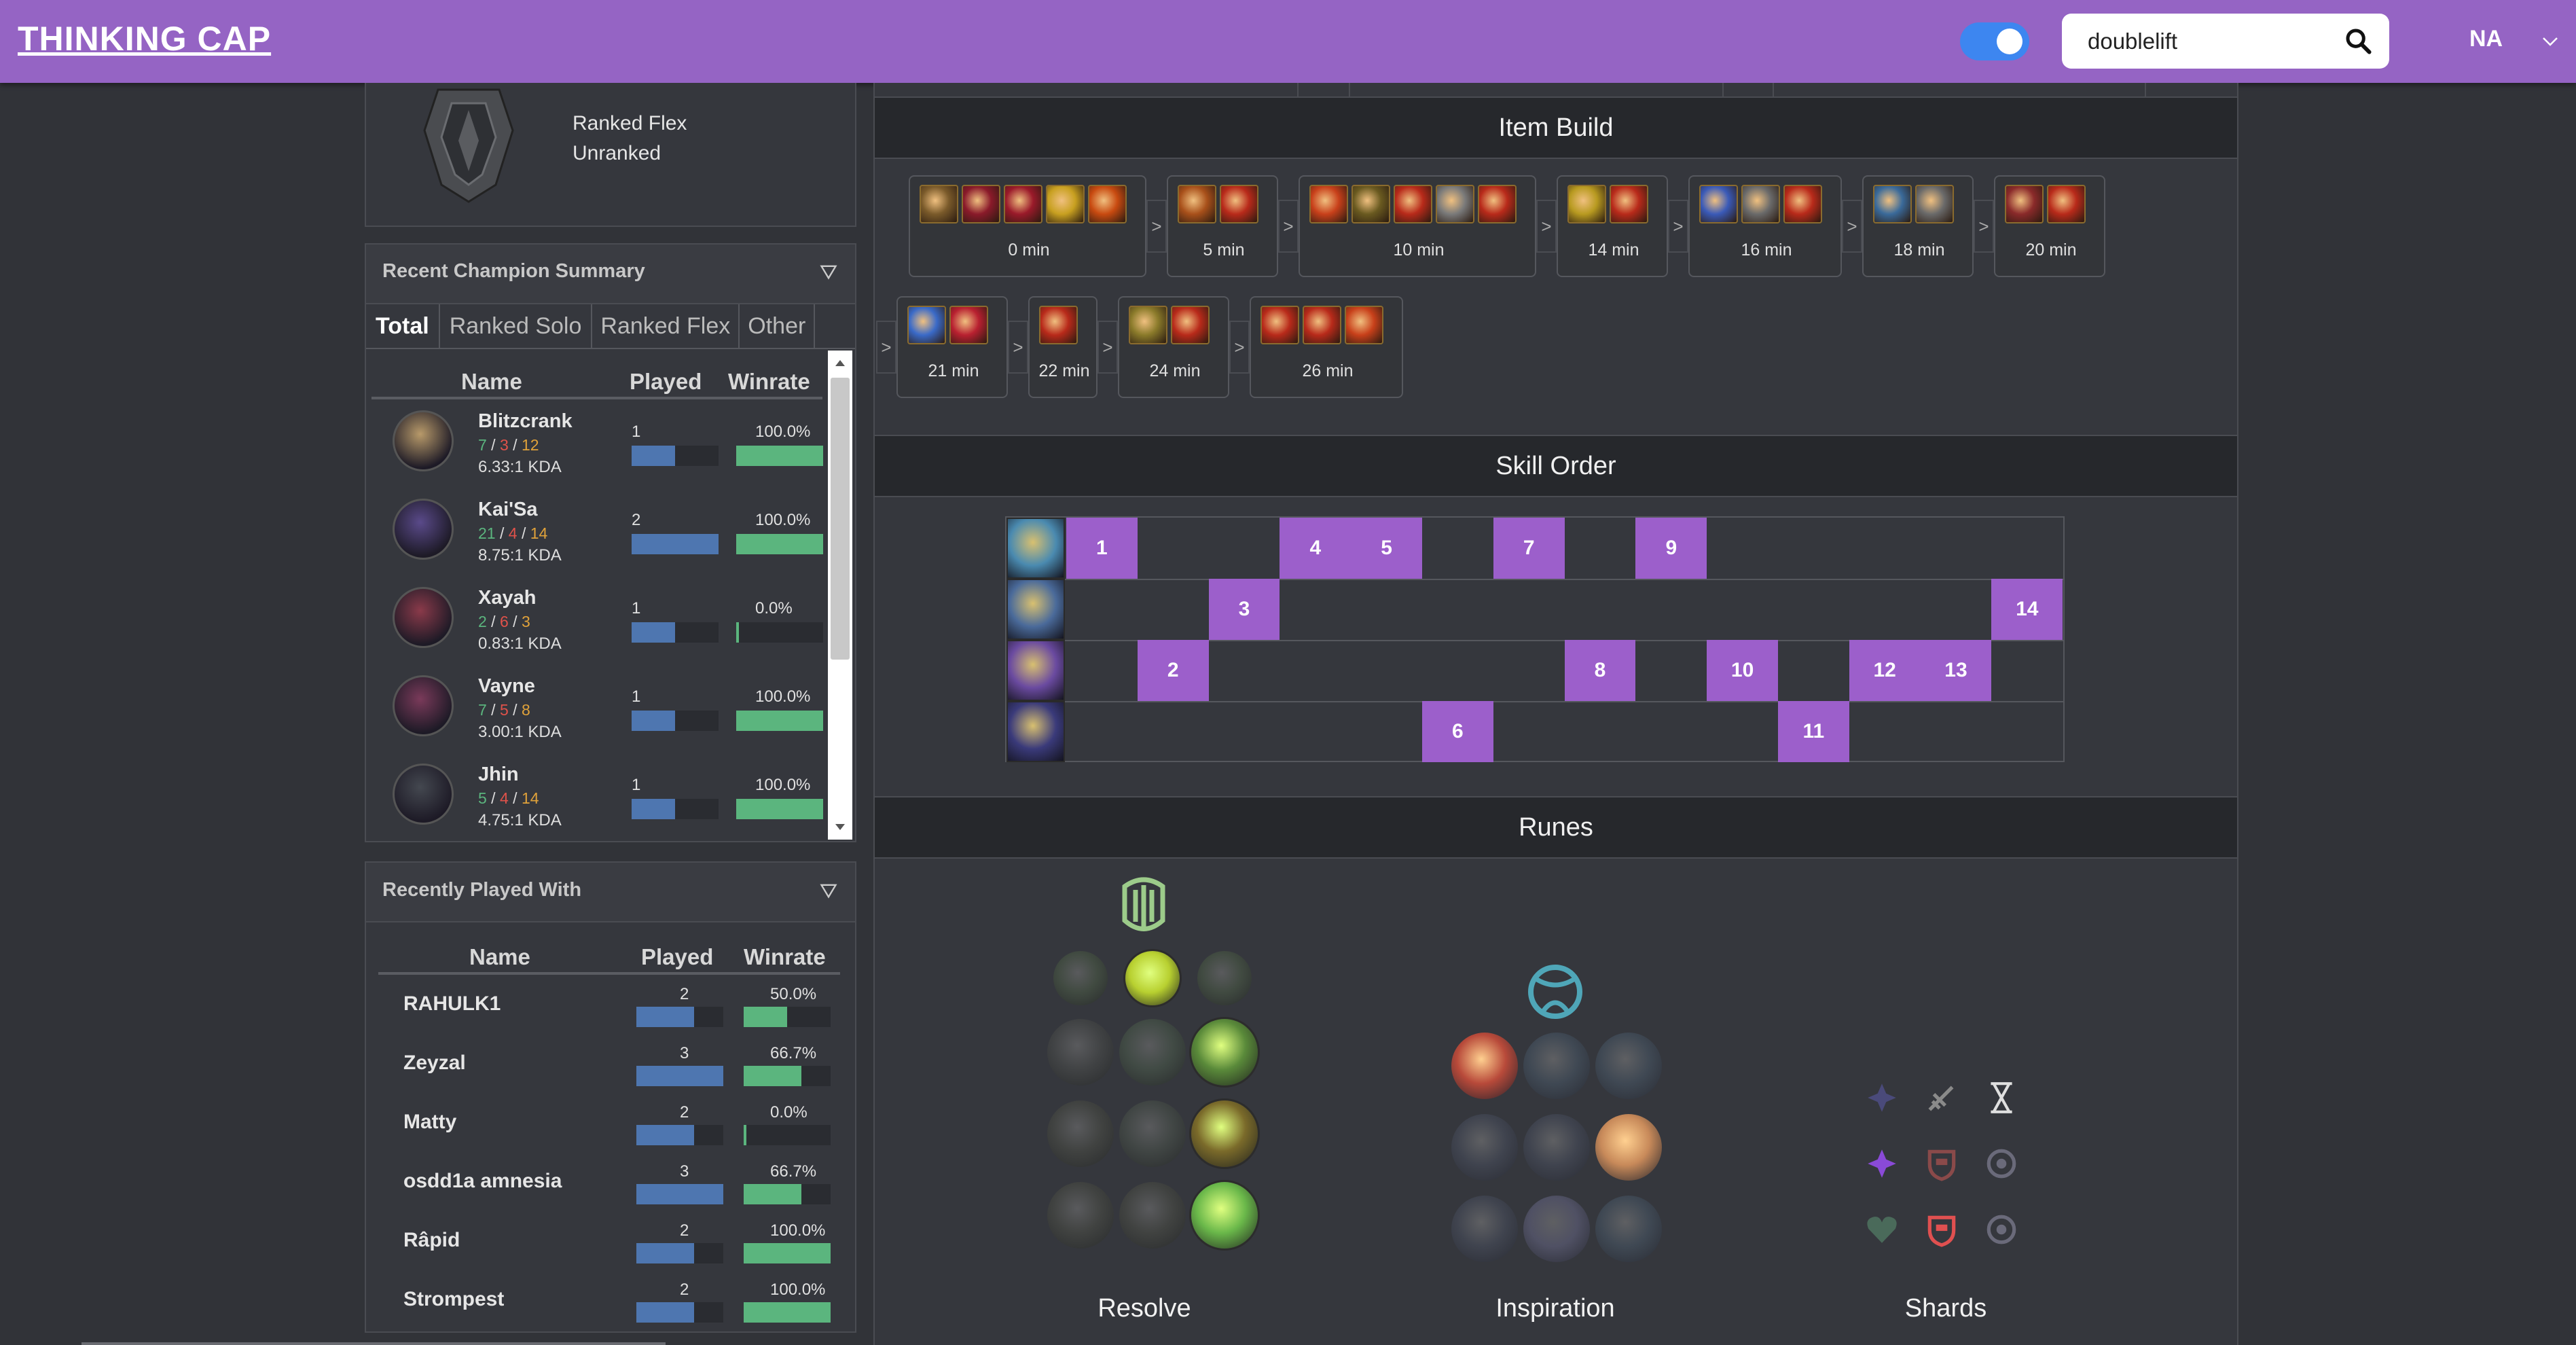 This screenshot has height=1345, width=2576. I want to click on friend-name: Zeyzal, so click(434, 1063).